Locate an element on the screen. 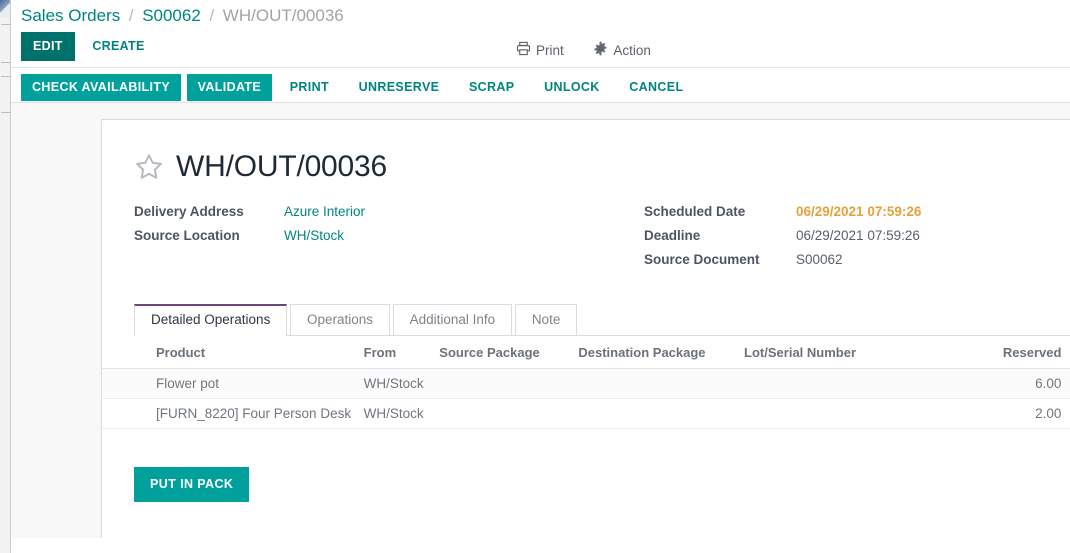 This screenshot has width=1070, height=553. put-in-pack-button: PUT IN PACK is located at coordinates (192, 484).